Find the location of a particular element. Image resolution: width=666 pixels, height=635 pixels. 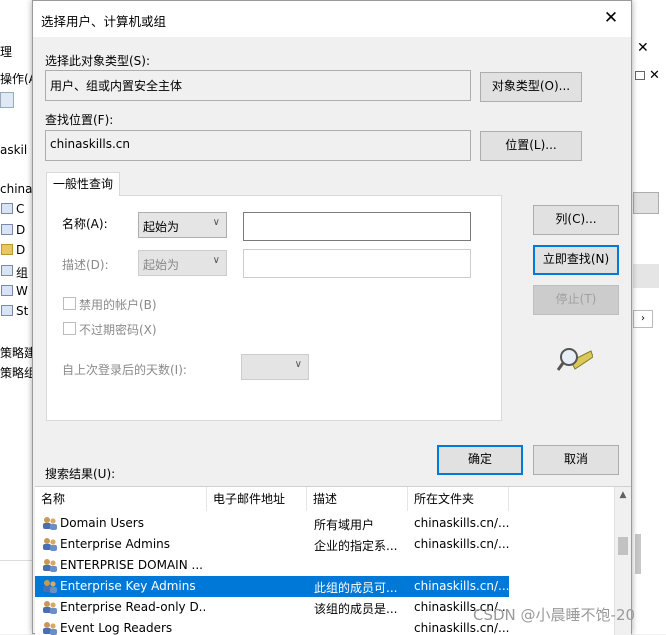

bg-list-row is located at coordinates (646, 276).